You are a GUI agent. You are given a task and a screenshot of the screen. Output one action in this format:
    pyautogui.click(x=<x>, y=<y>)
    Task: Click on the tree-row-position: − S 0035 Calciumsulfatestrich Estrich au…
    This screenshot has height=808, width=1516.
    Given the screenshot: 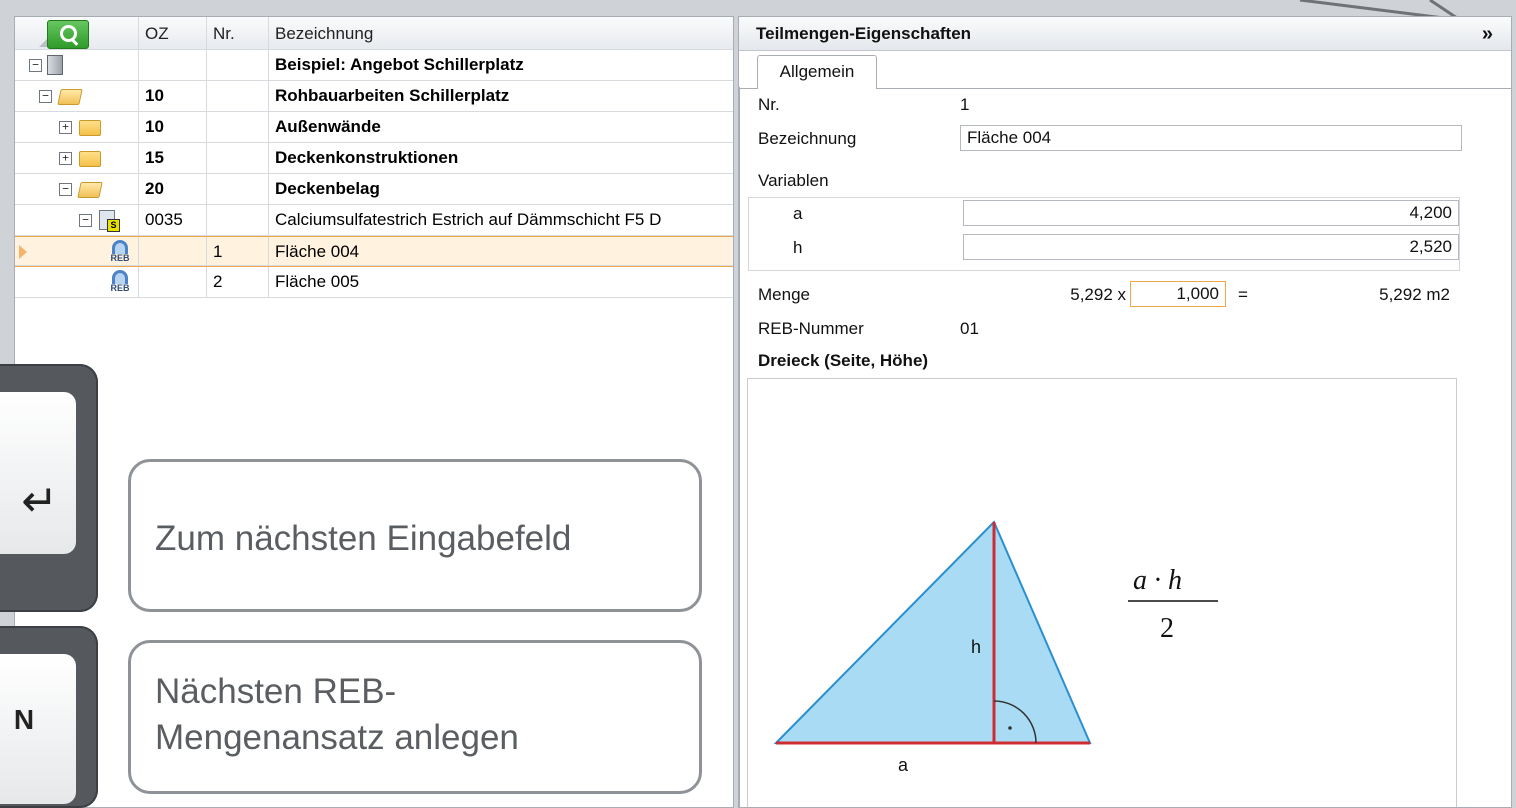 What is the action you would take?
    pyautogui.click(x=374, y=220)
    